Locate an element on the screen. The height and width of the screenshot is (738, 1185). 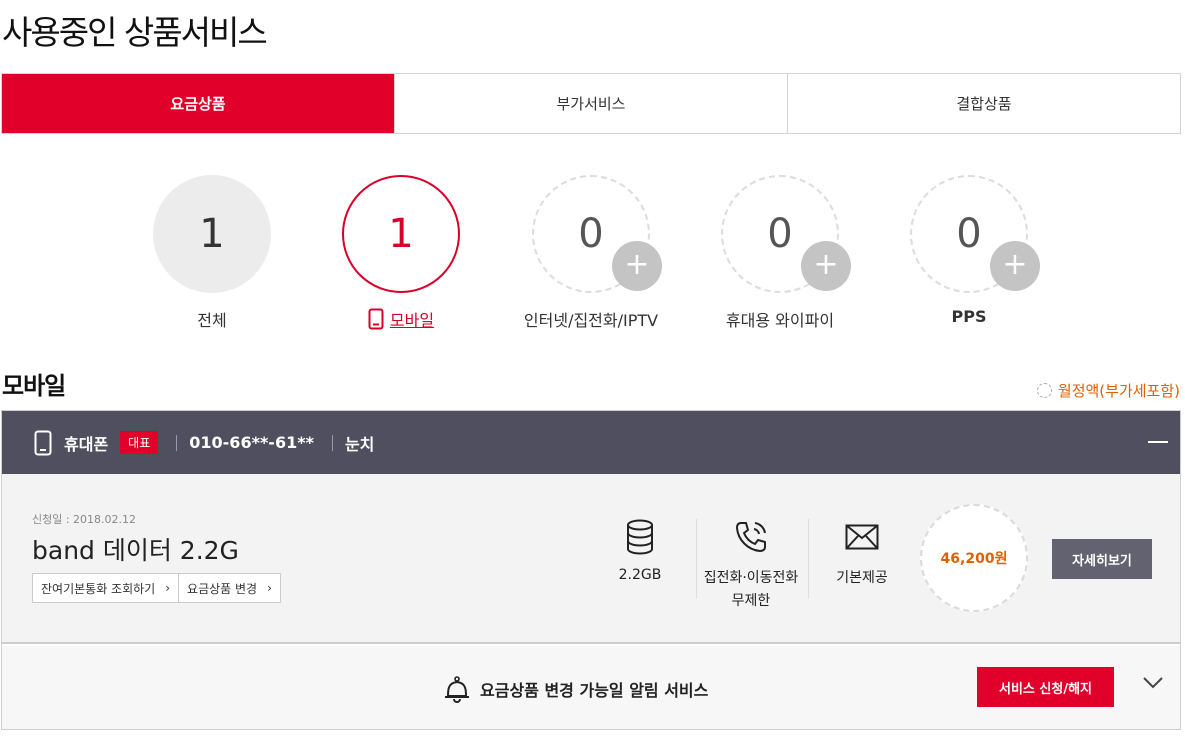
category-pps: 0 + PPS is located at coordinates (969, 250).